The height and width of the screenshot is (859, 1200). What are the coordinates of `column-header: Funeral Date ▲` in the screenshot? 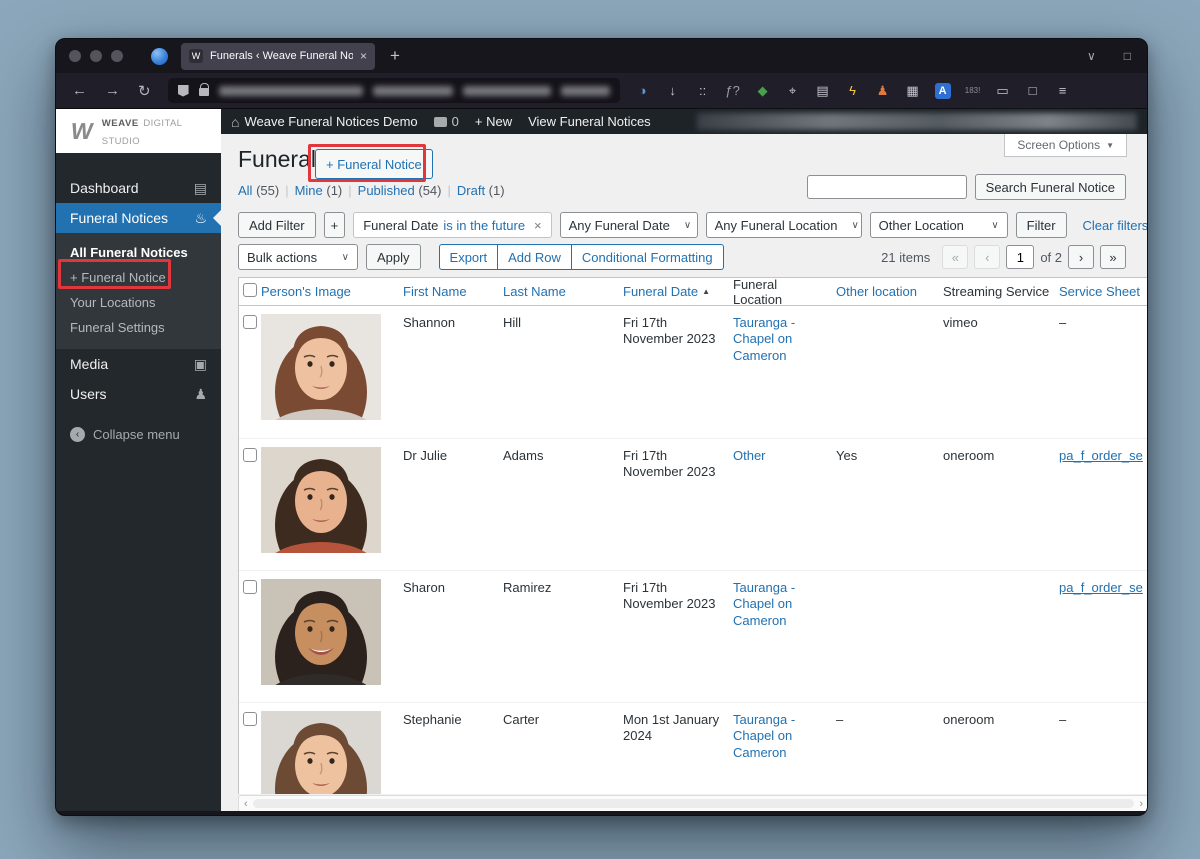 It's located at (678, 291).